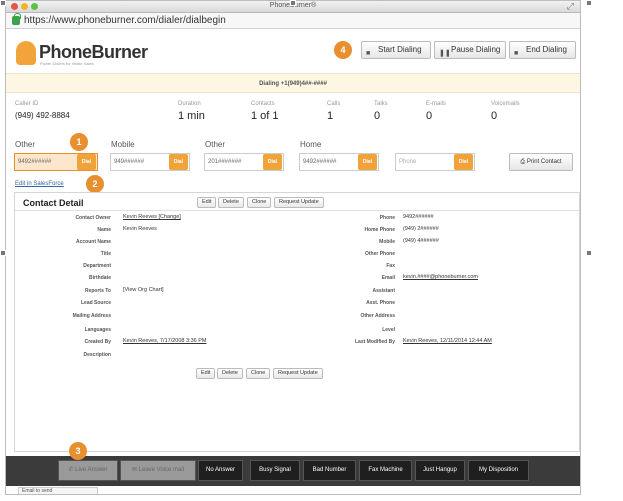 This screenshot has height=501, width=623. What do you see at coordinates (421, 241) in the screenshot?
I see `mobile-value: (949) 4######` at bounding box center [421, 241].